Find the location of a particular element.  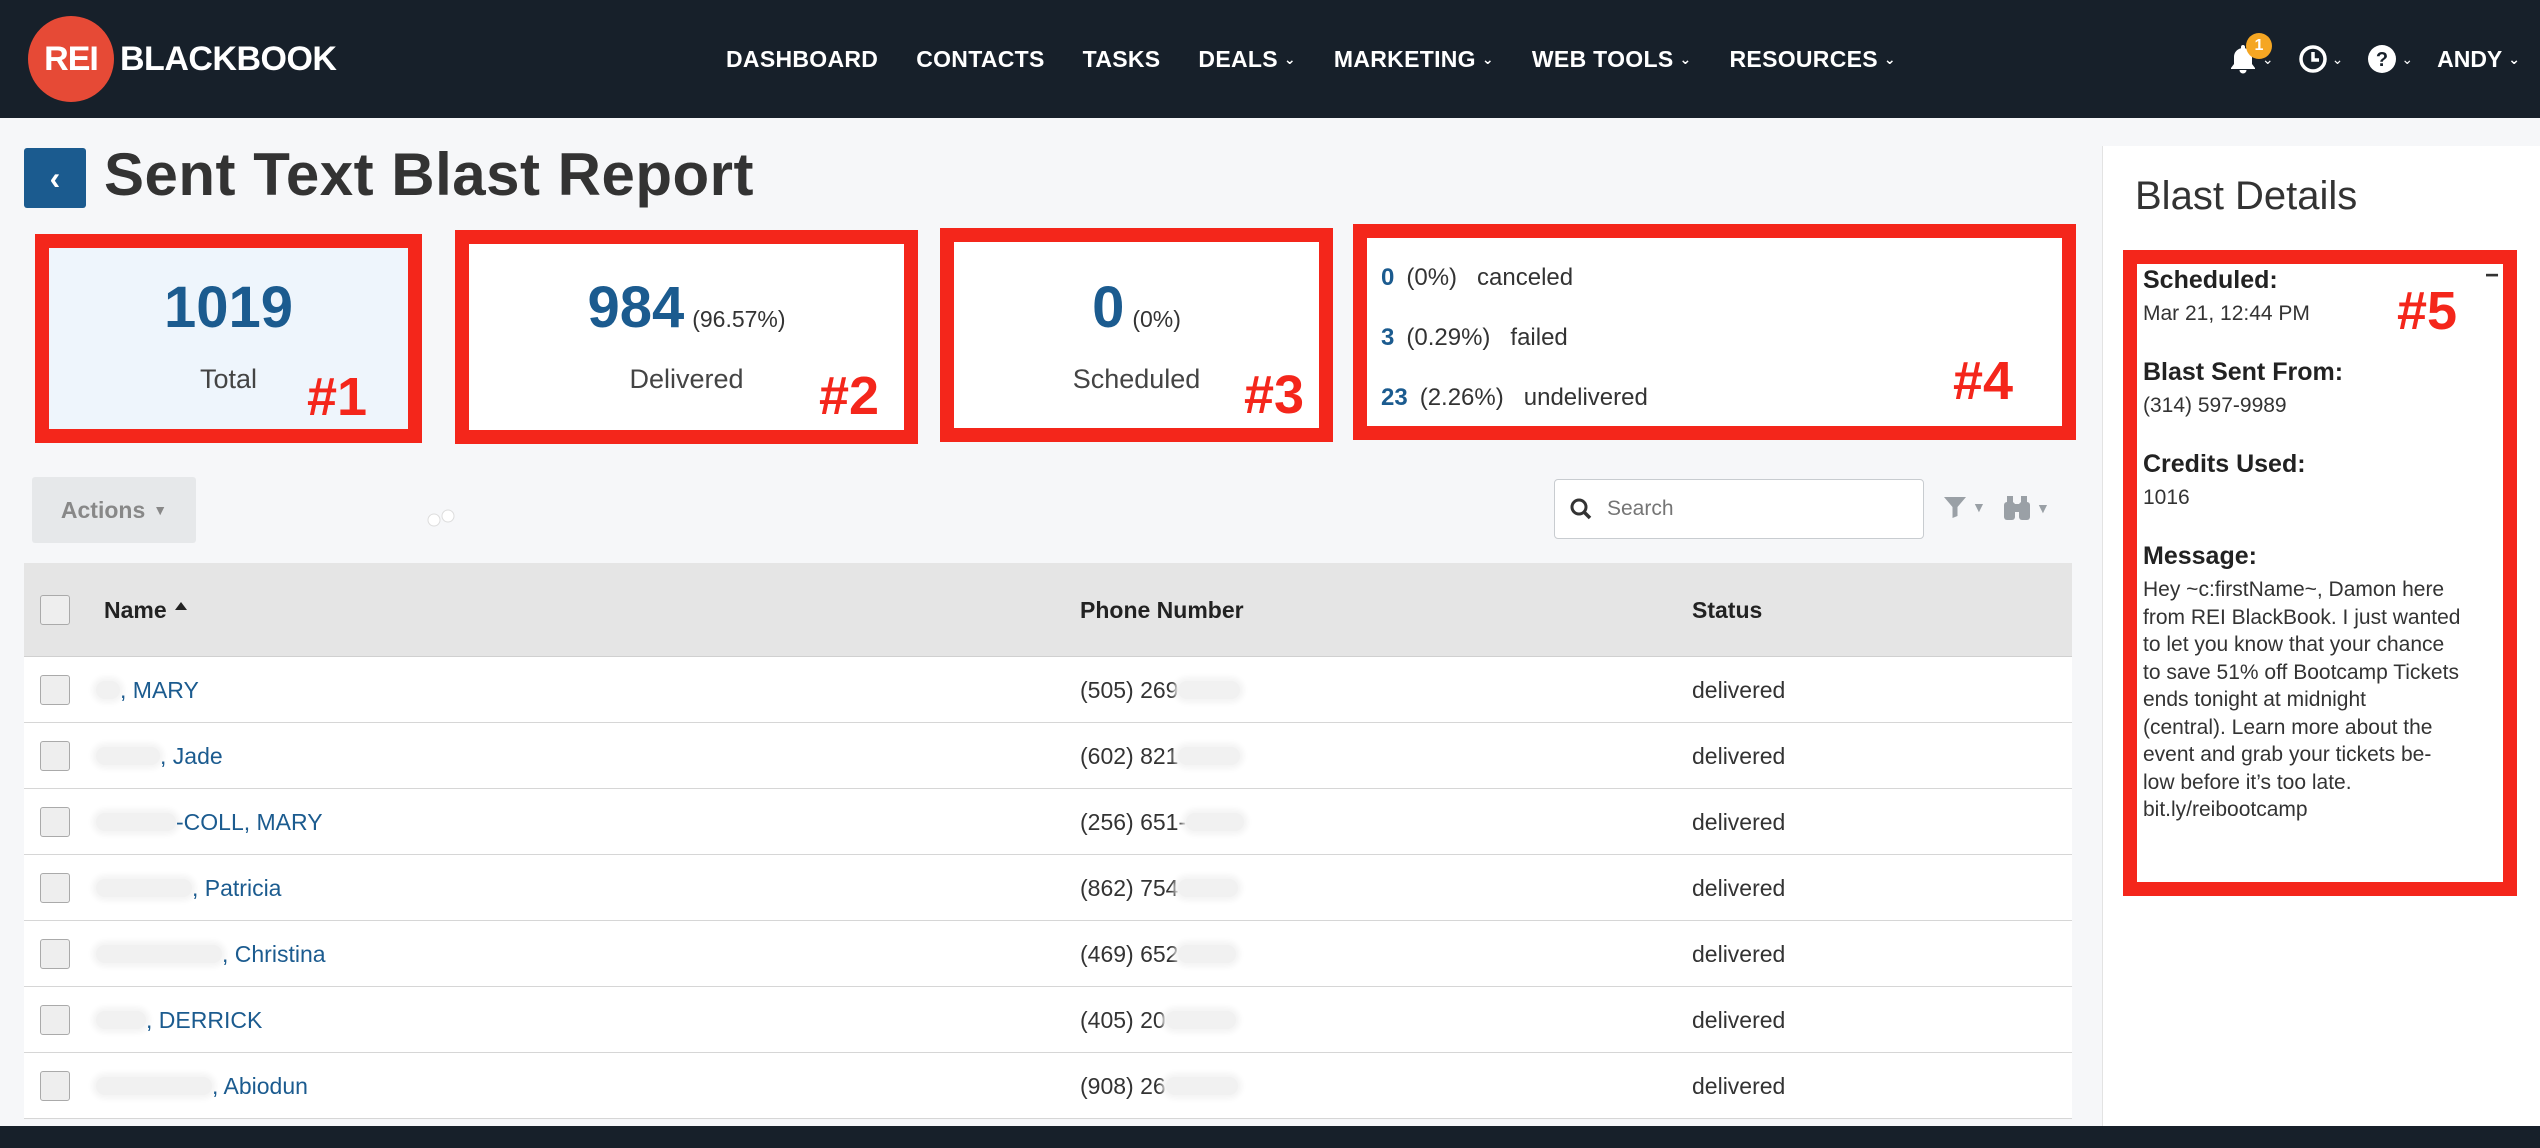

table-row: , DERRICK (405) 20 delivered is located at coordinates (1048, 1020).